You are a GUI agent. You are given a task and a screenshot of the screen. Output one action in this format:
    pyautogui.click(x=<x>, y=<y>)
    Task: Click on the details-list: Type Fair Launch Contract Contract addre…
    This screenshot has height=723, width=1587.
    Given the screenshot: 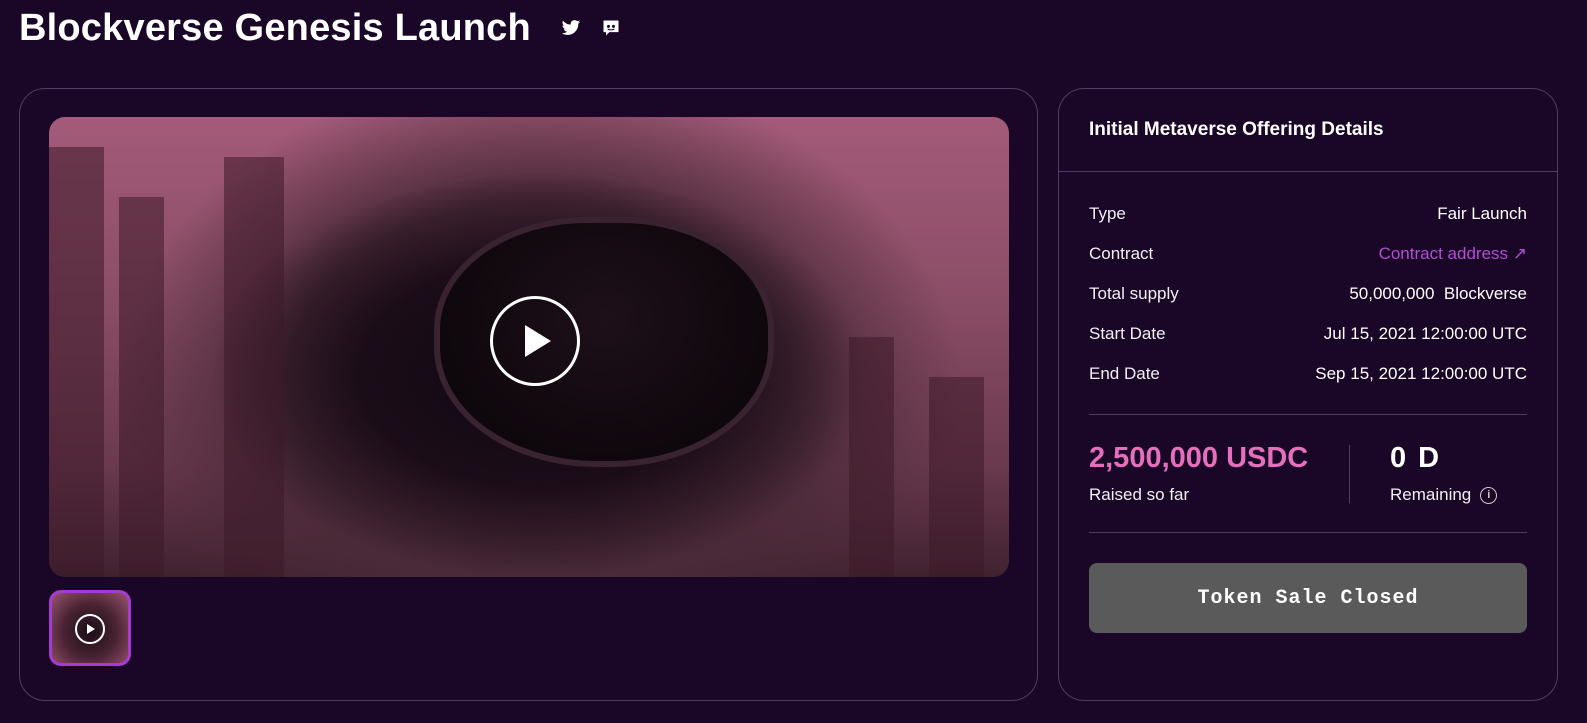 What is the action you would take?
    pyautogui.click(x=1308, y=283)
    